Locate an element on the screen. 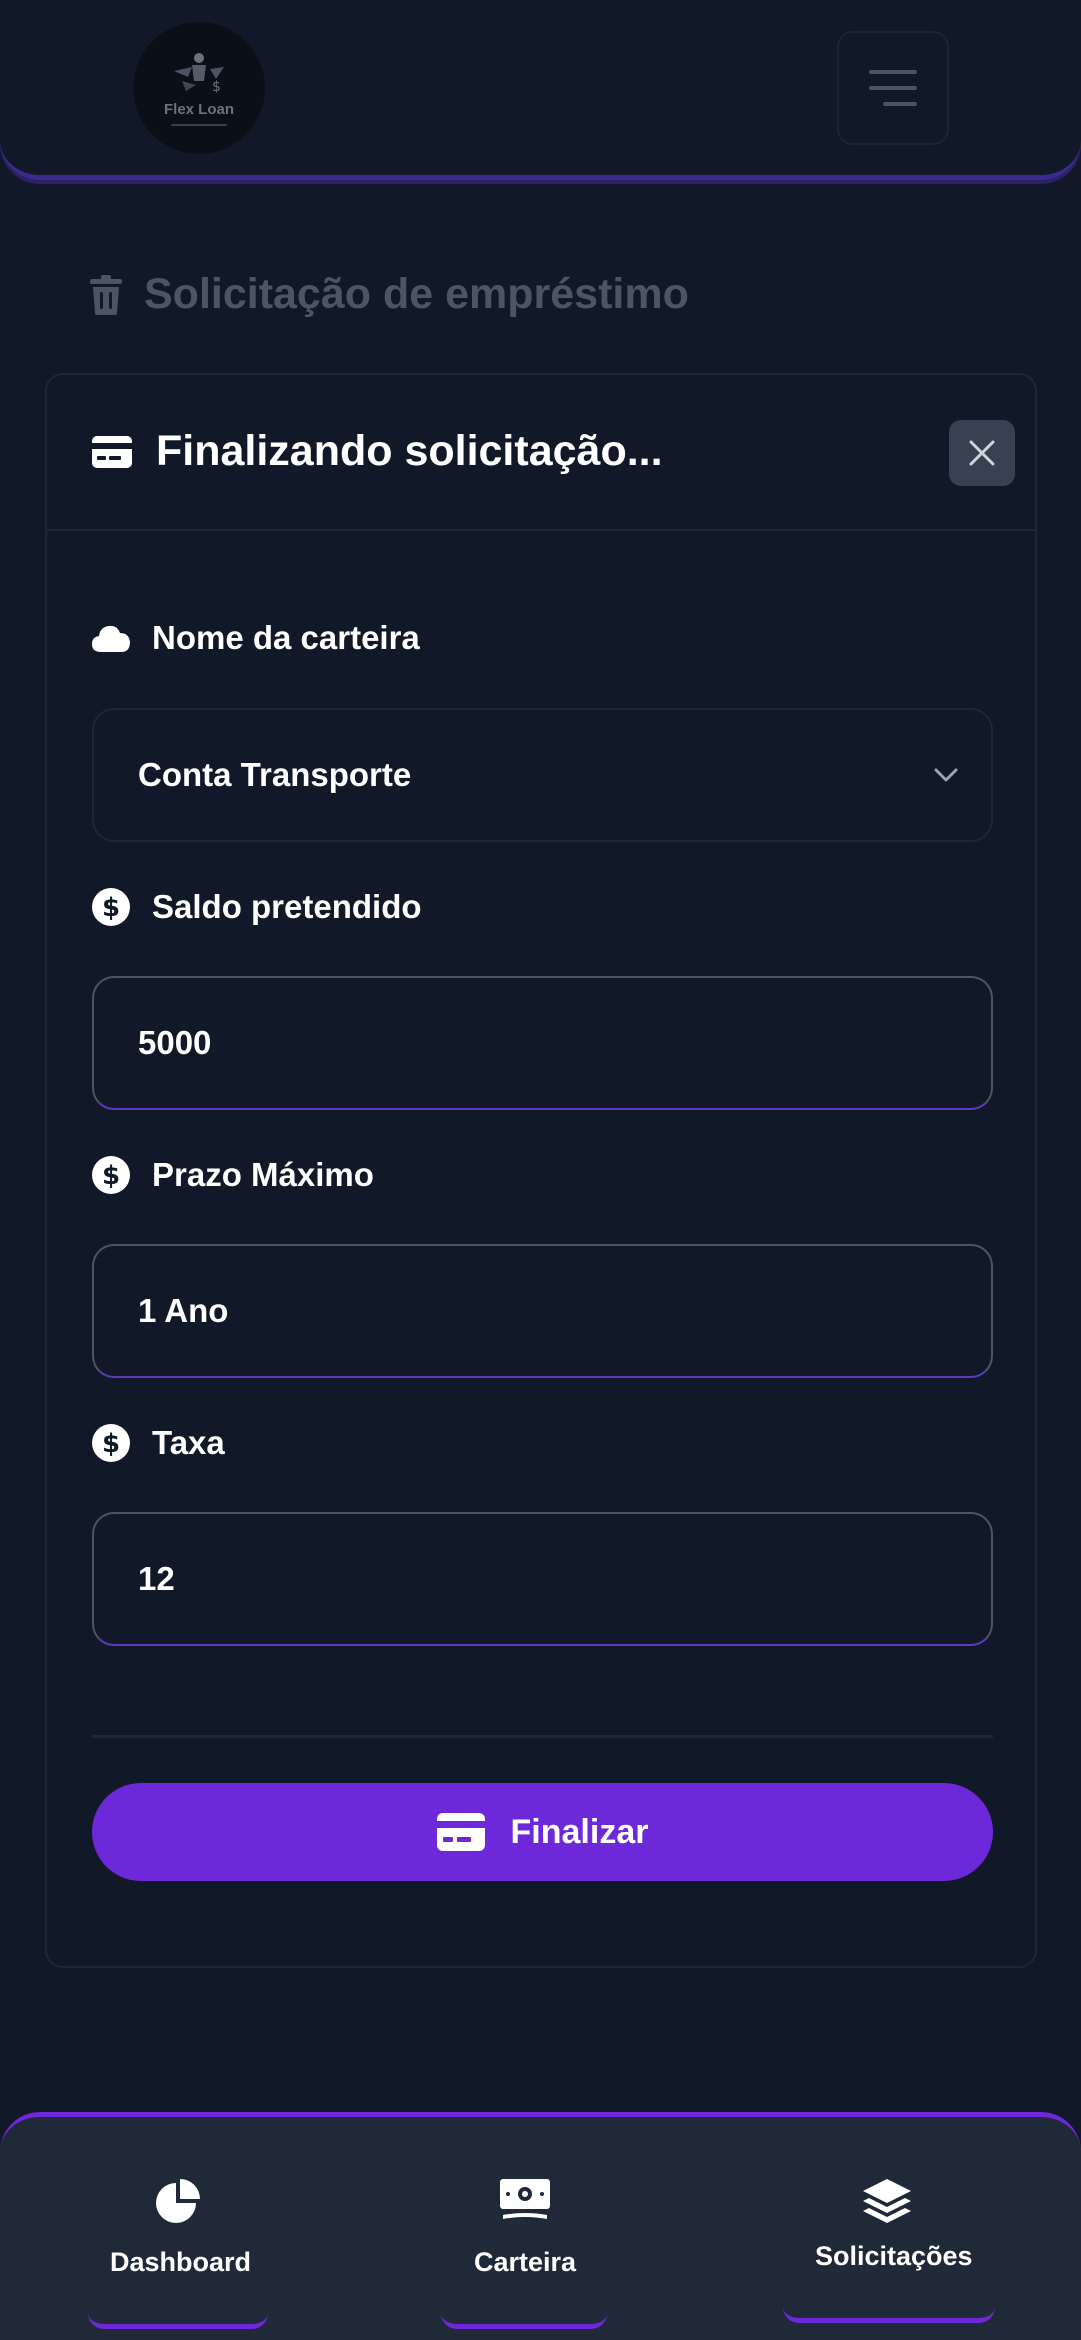 This screenshot has width=1081, height=2340. nav-item-solicitacoes: Solicitações is located at coordinates (889, 2228).